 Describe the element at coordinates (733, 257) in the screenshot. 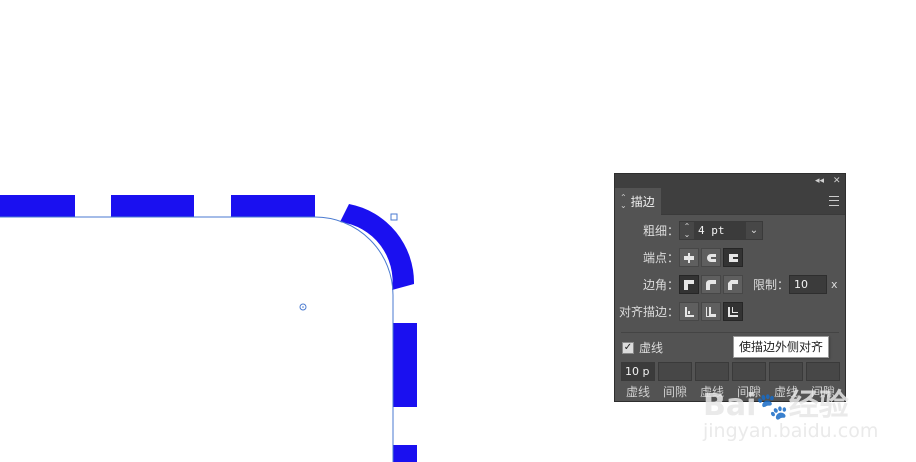

I see `projecting-cap-icon` at that location.